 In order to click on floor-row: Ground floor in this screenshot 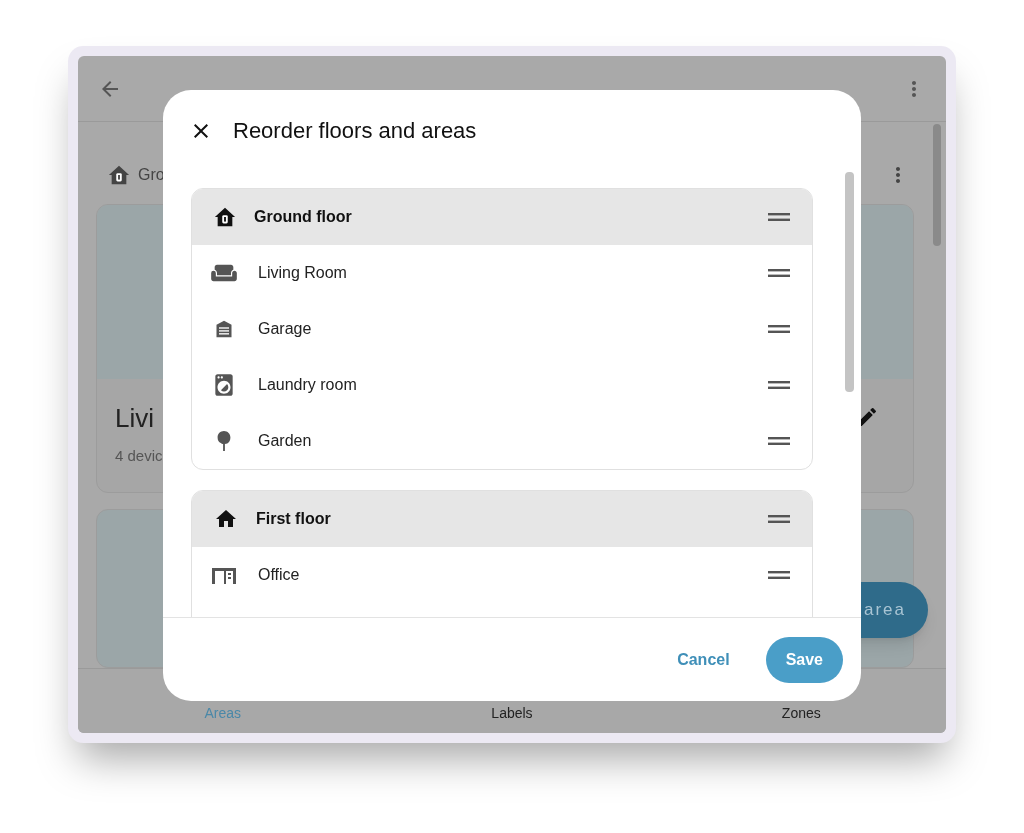, I will do `click(502, 217)`.